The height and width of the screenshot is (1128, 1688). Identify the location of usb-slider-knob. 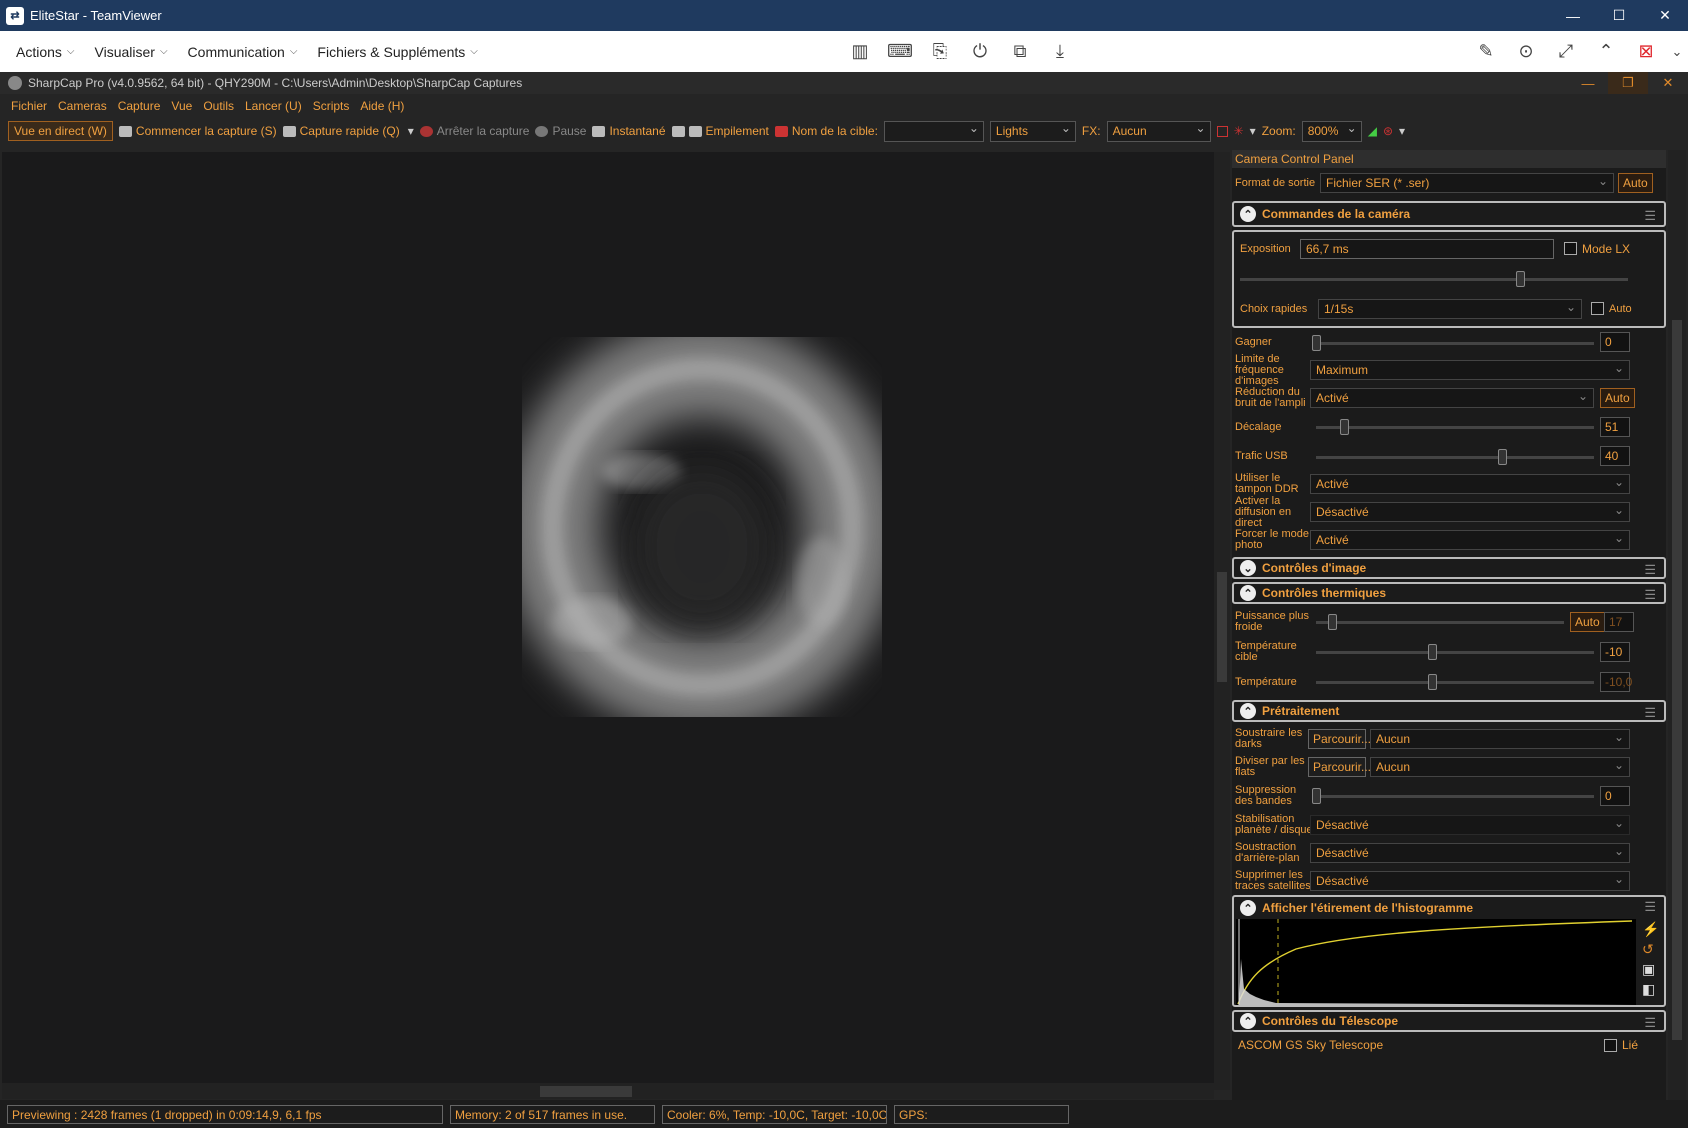
(1502, 457).